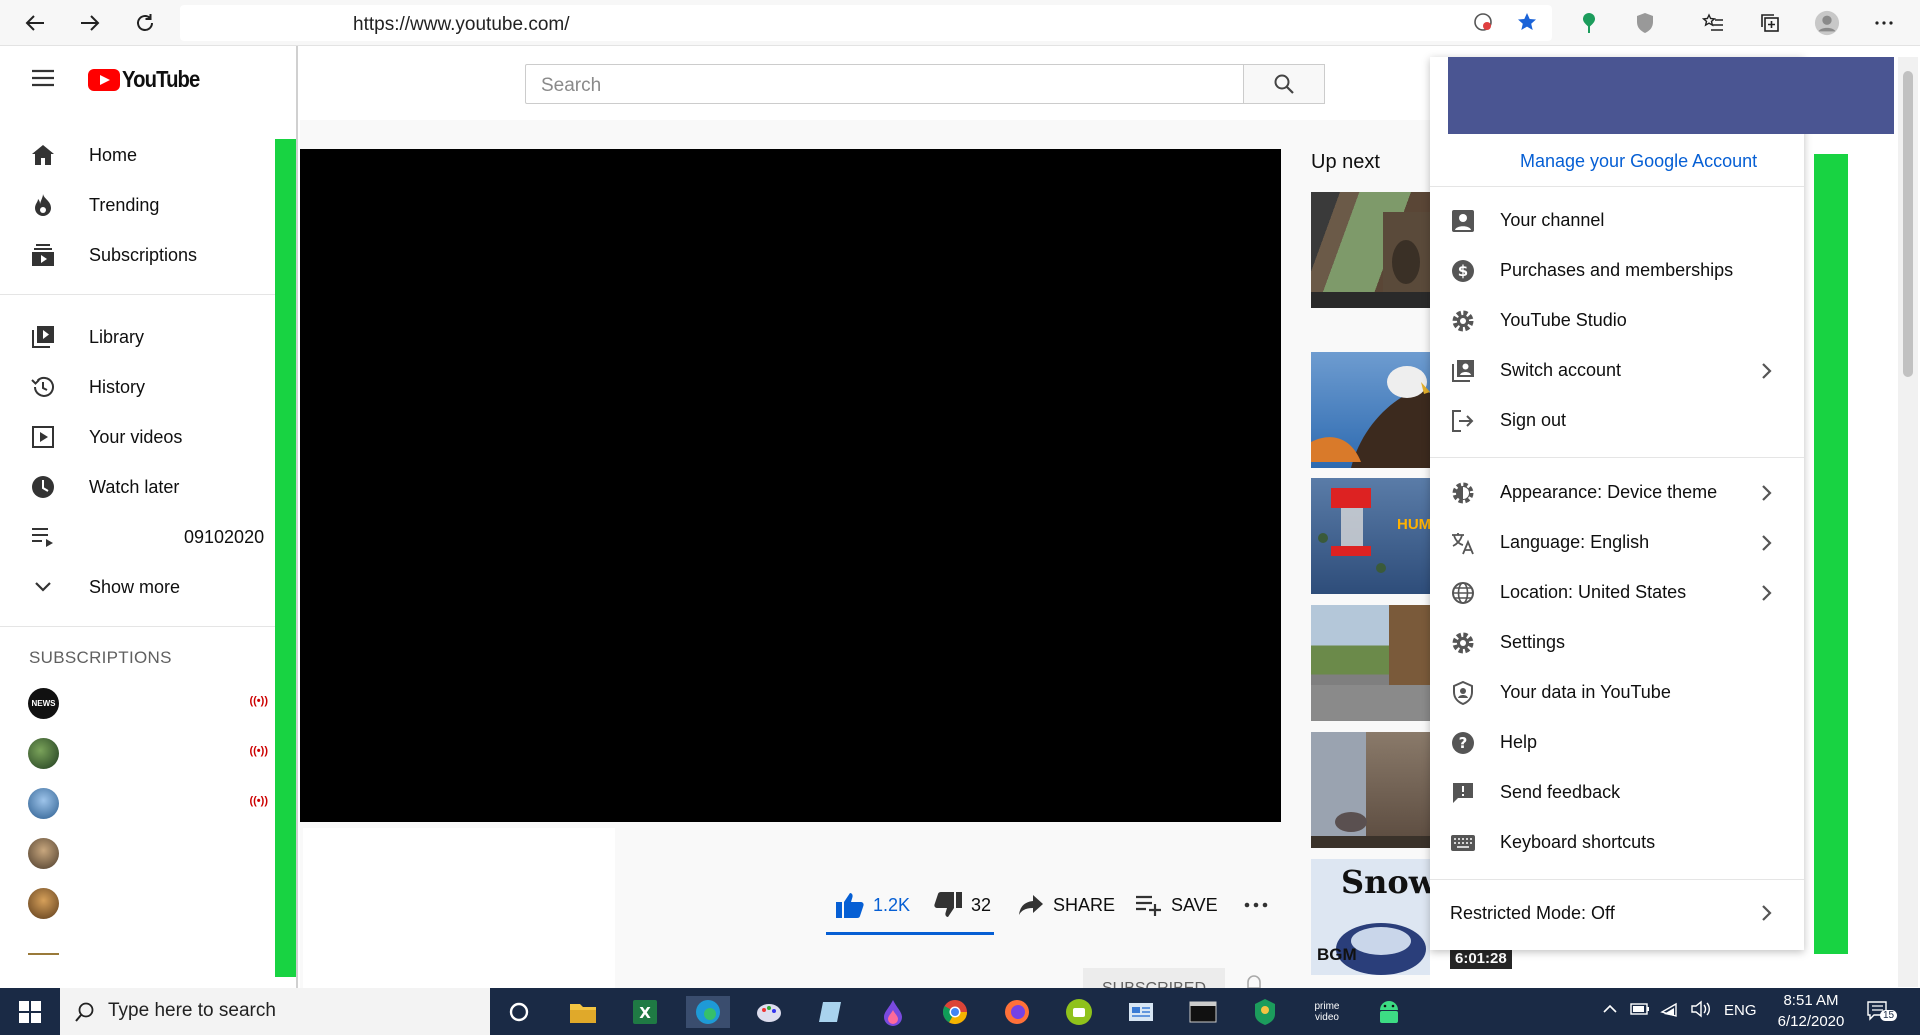 The image size is (1920, 1035). What do you see at coordinates (1770, 23) in the screenshot?
I see `collections-icon` at bounding box center [1770, 23].